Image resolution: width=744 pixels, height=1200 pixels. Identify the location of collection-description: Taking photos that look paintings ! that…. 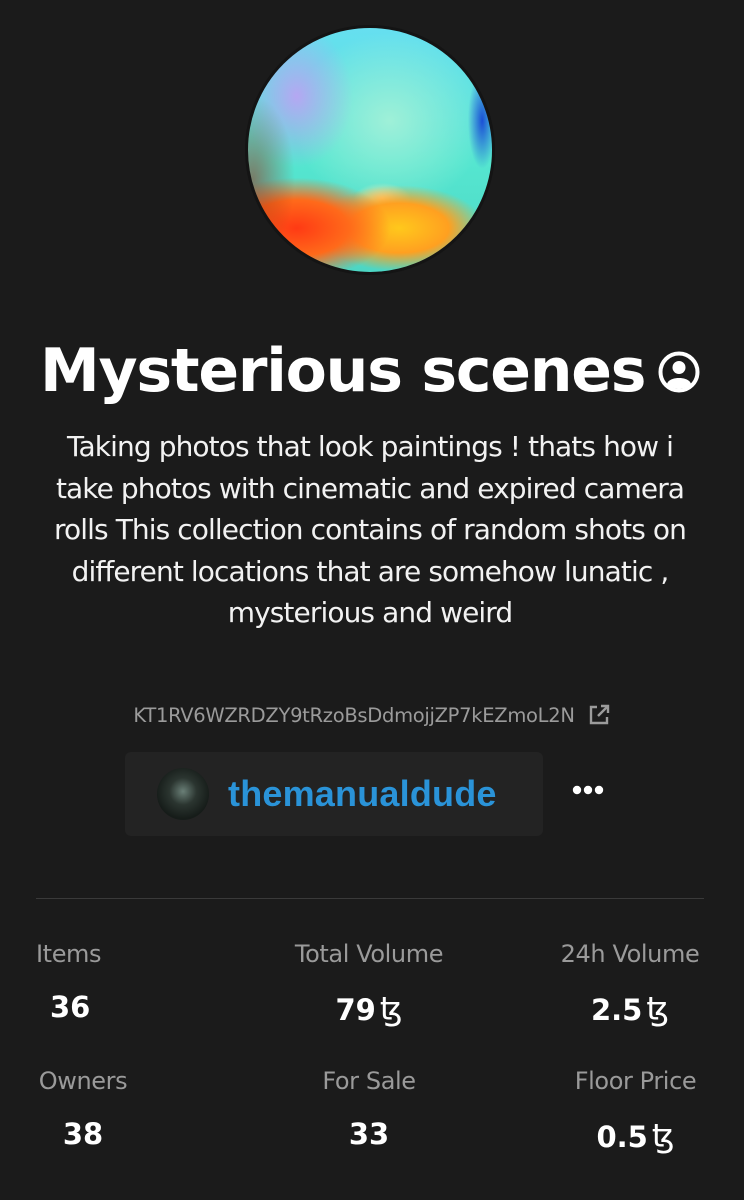
(370, 529).